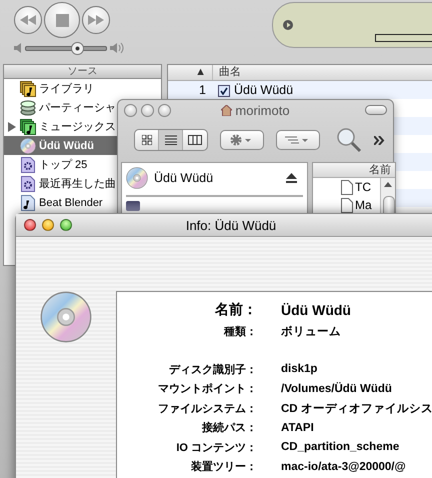 The width and height of the screenshot is (432, 478). I want to click on volume-thumb, so click(77, 48).